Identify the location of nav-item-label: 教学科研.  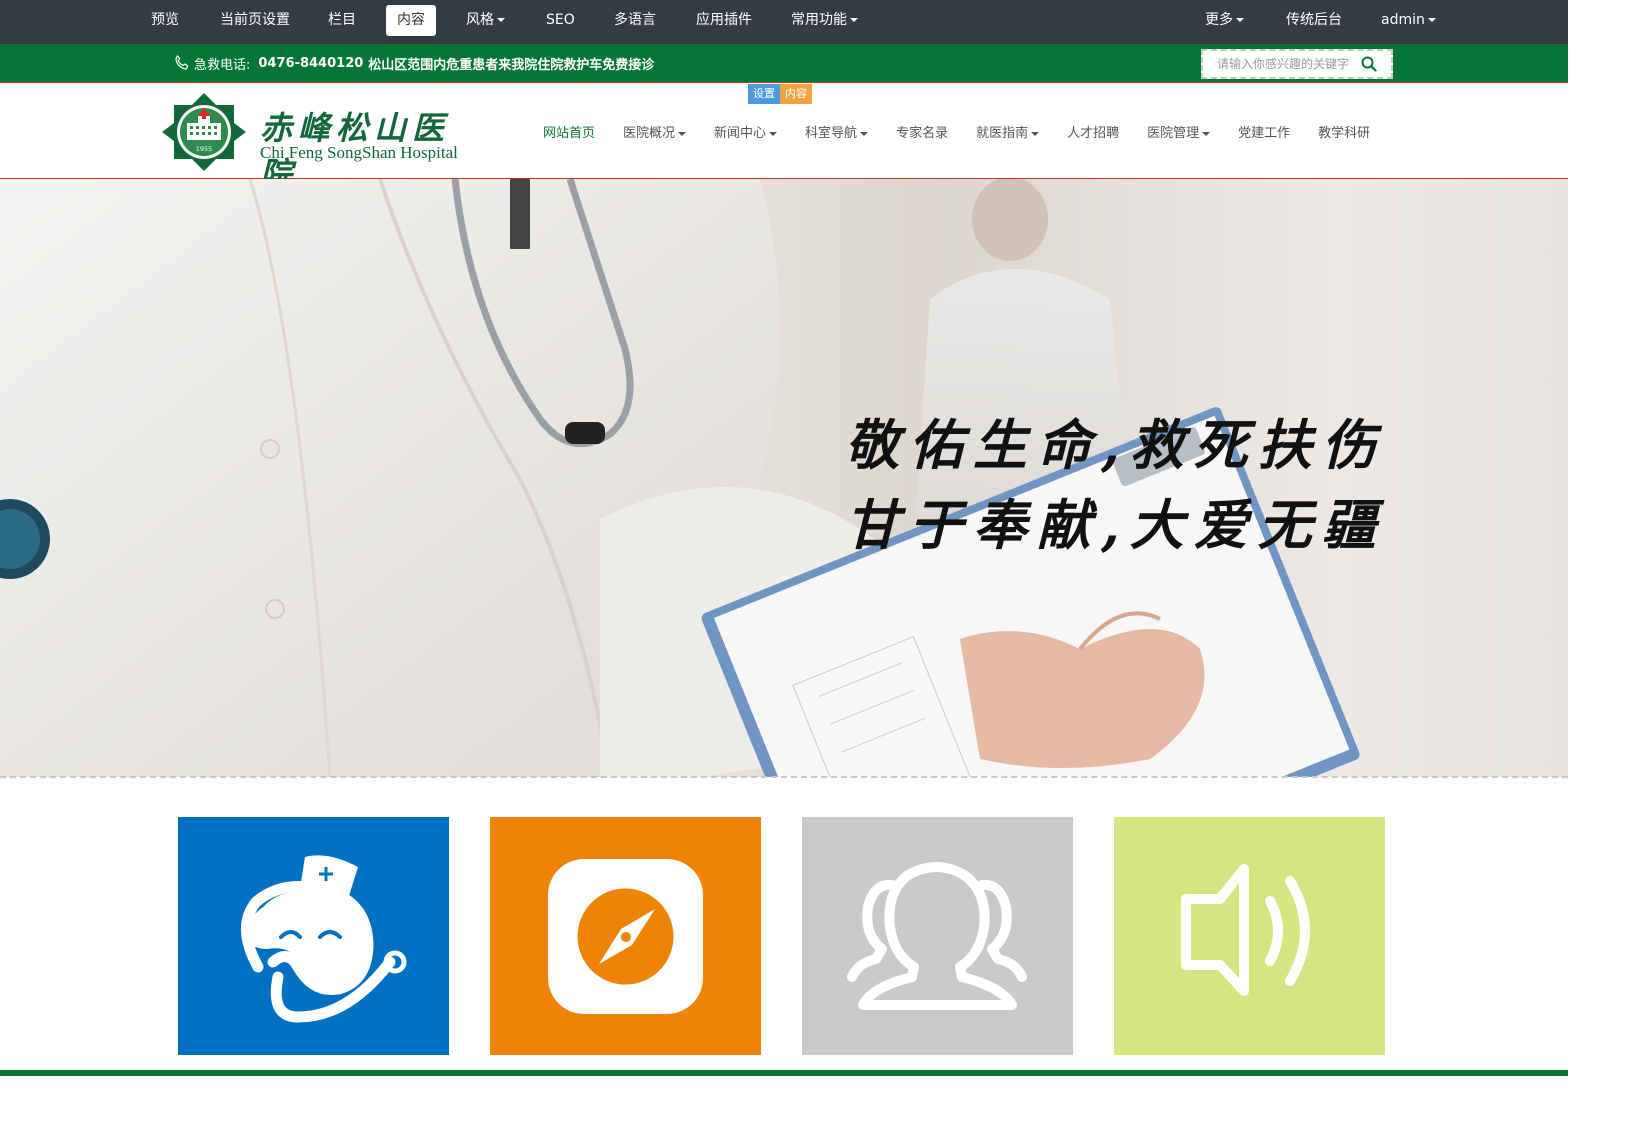
(1344, 133).